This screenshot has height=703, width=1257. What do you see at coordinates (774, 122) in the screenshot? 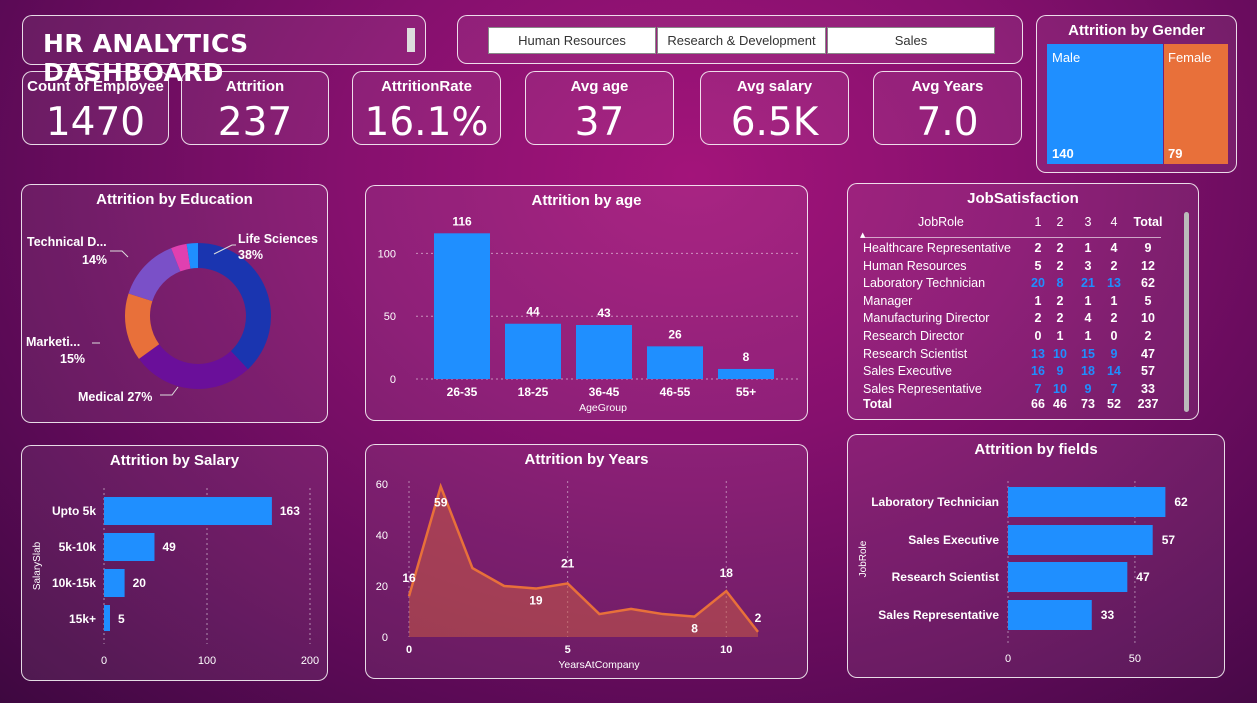
I see `kpi-value: 6.5K` at bounding box center [774, 122].